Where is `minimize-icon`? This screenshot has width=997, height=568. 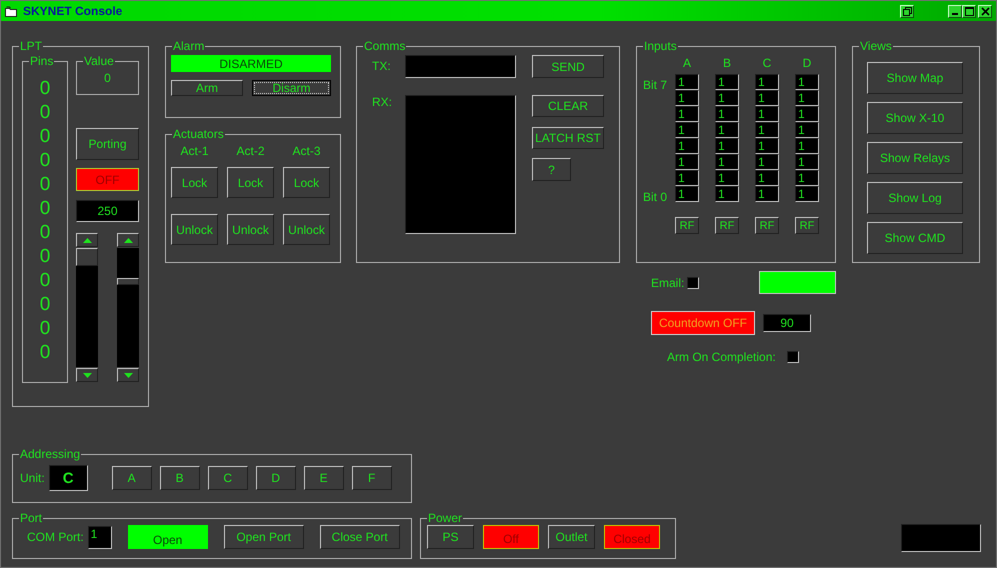
minimize-icon is located at coordinates (955, 13).